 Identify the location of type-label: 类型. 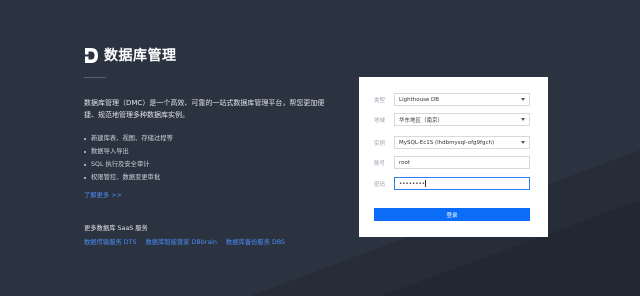
(380, 100).